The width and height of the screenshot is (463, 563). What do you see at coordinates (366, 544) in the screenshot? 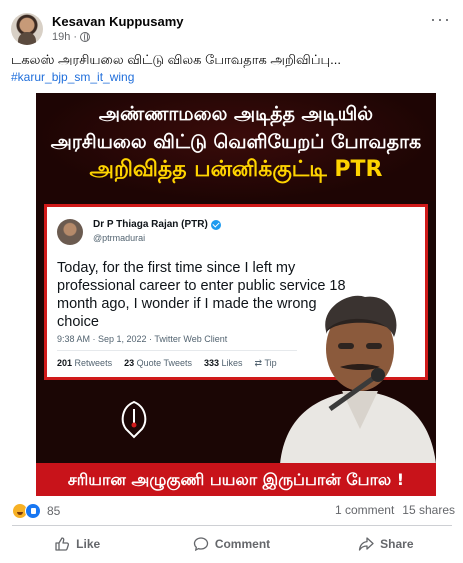
I see `share-icon` at bounding box center [366, 544].